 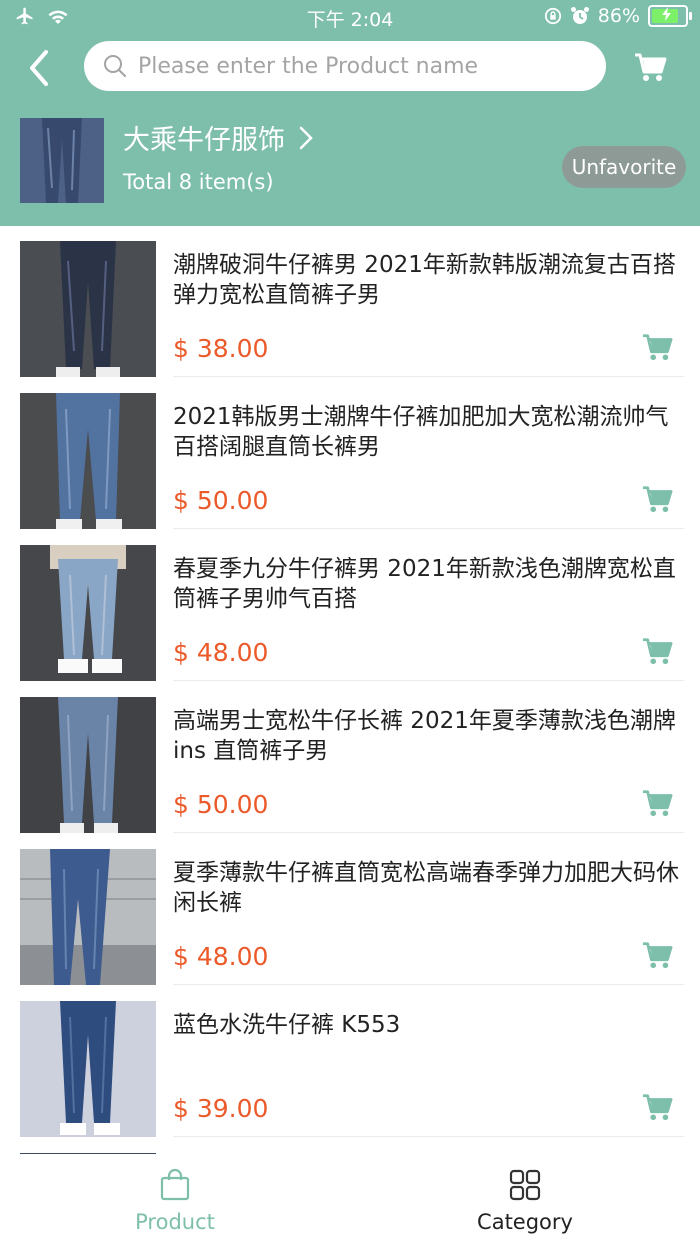 I want to click on unfavorite-button: Unfavorite, so click(x=624, y=167).